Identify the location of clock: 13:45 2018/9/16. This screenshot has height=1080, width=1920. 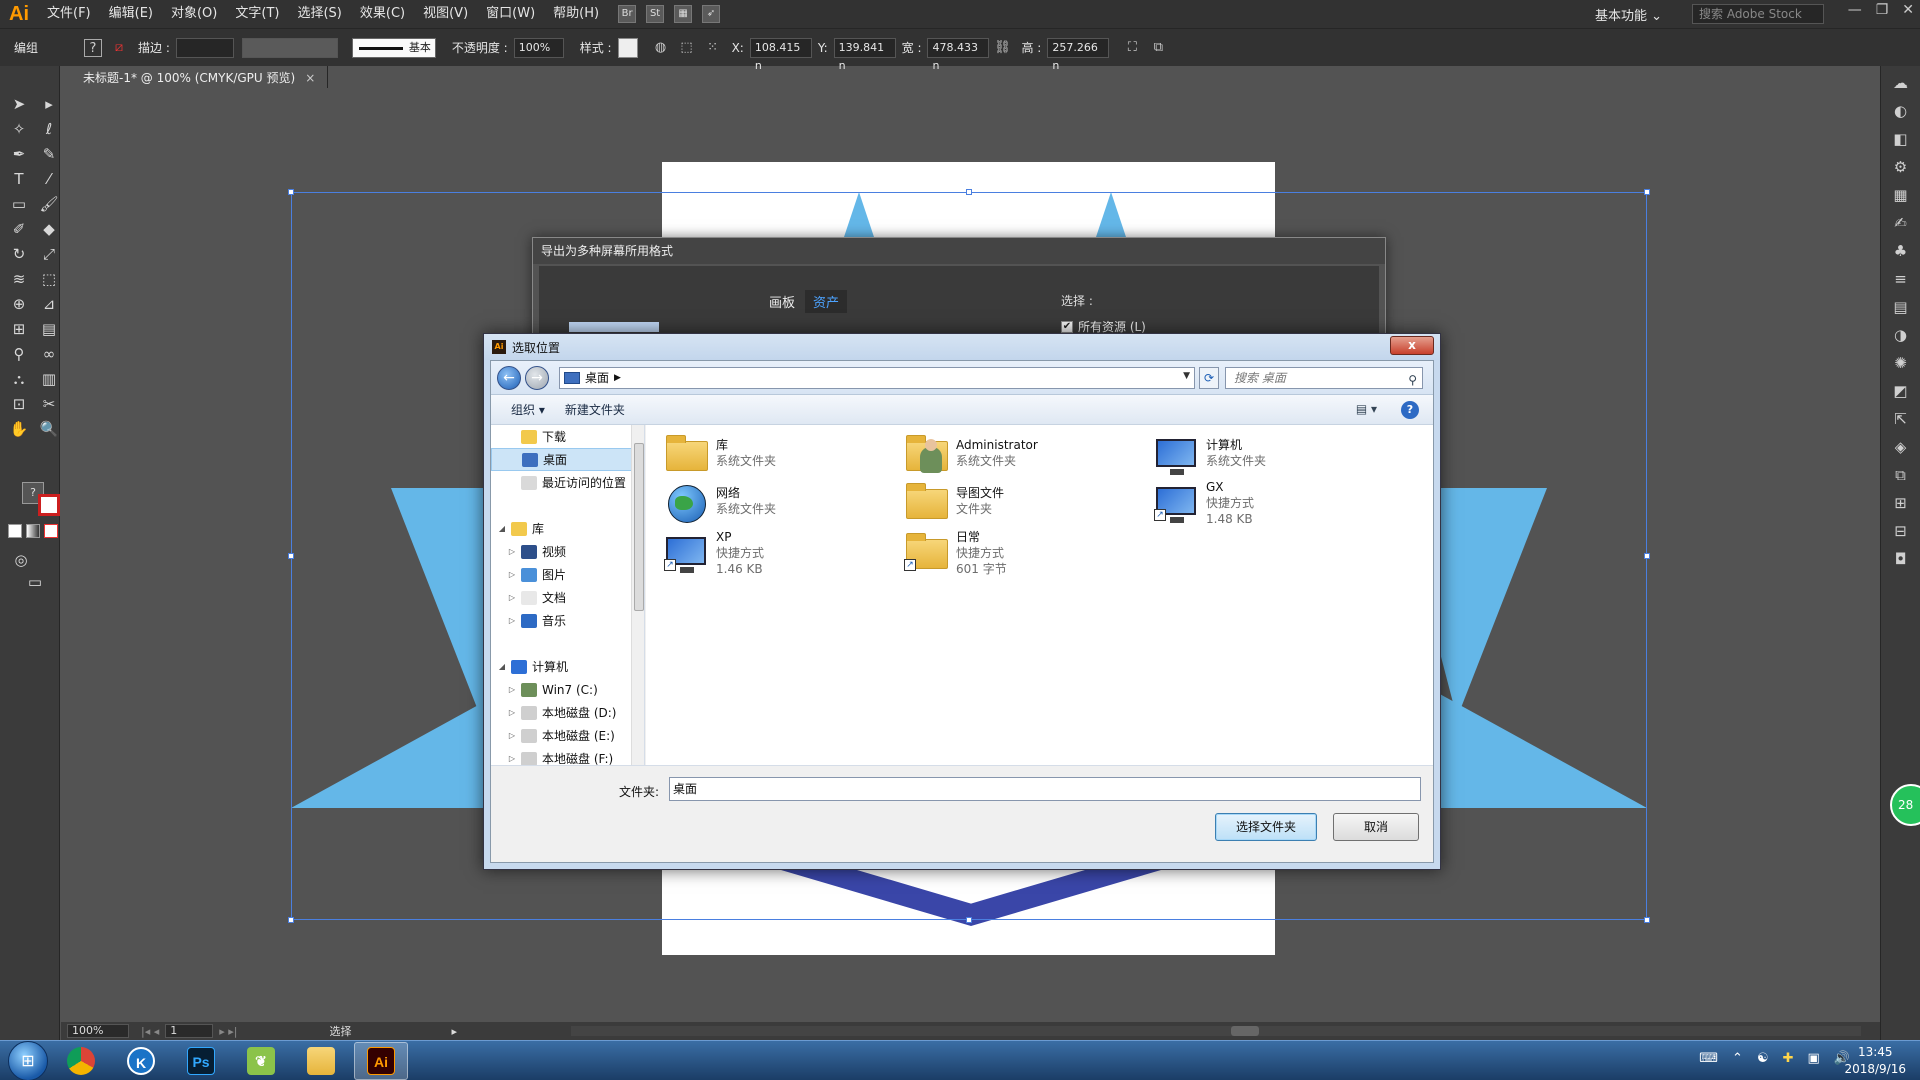
(1875, 1061).